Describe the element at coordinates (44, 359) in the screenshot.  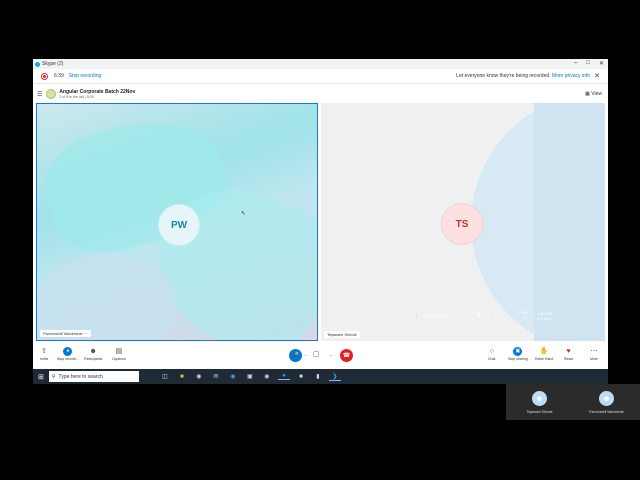
I see `control-label: Invite` at that location.